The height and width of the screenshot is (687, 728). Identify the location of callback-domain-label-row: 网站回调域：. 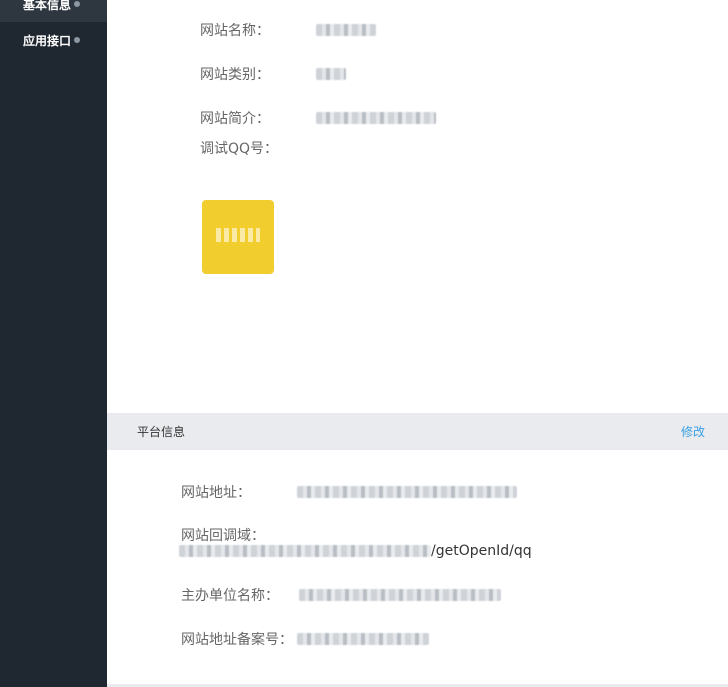
(223, 535).